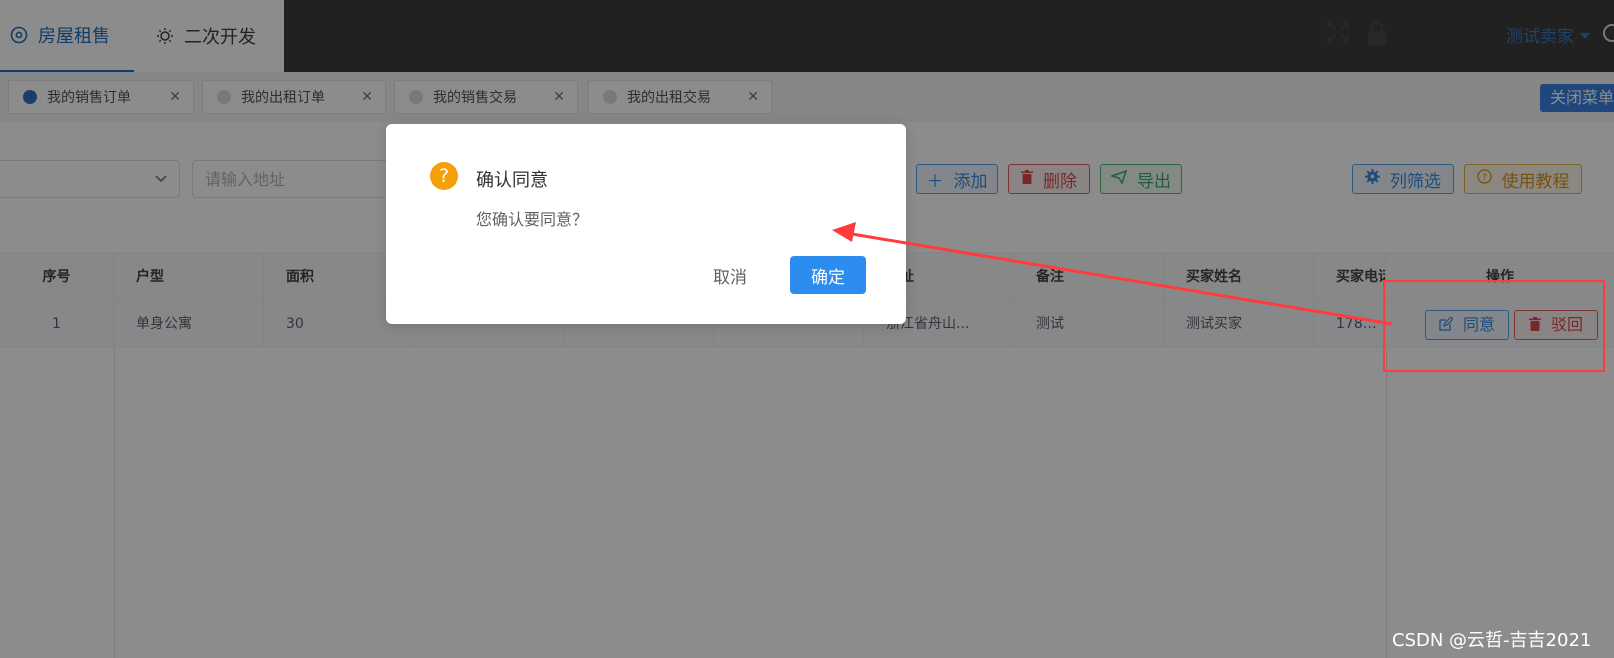 The height and width of the screenshot is (658, 1614). I want to click on cancel-button: 取消, so click(730, 275).